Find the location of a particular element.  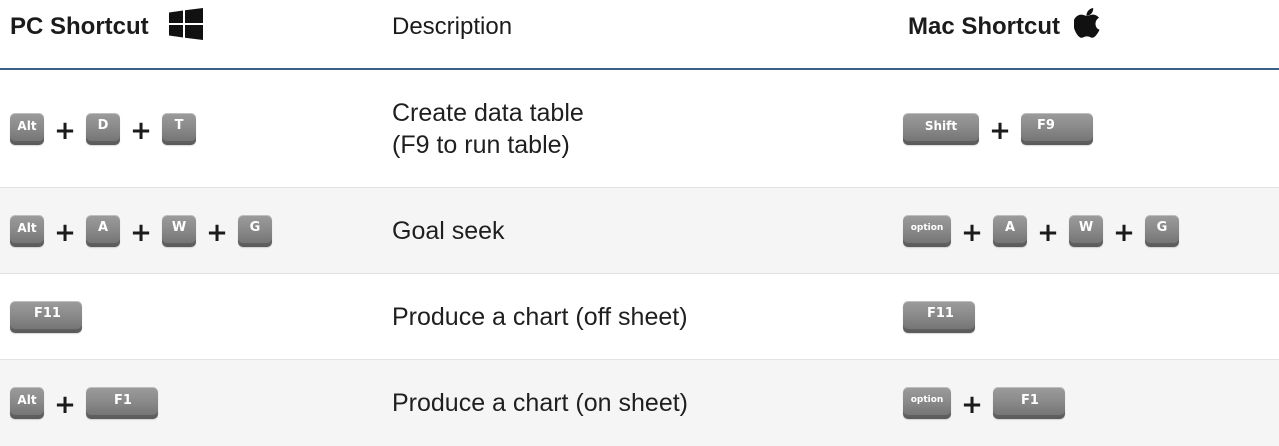

mac-shortcut-label: Mac Shortcut is located at coordinates (984, 26).